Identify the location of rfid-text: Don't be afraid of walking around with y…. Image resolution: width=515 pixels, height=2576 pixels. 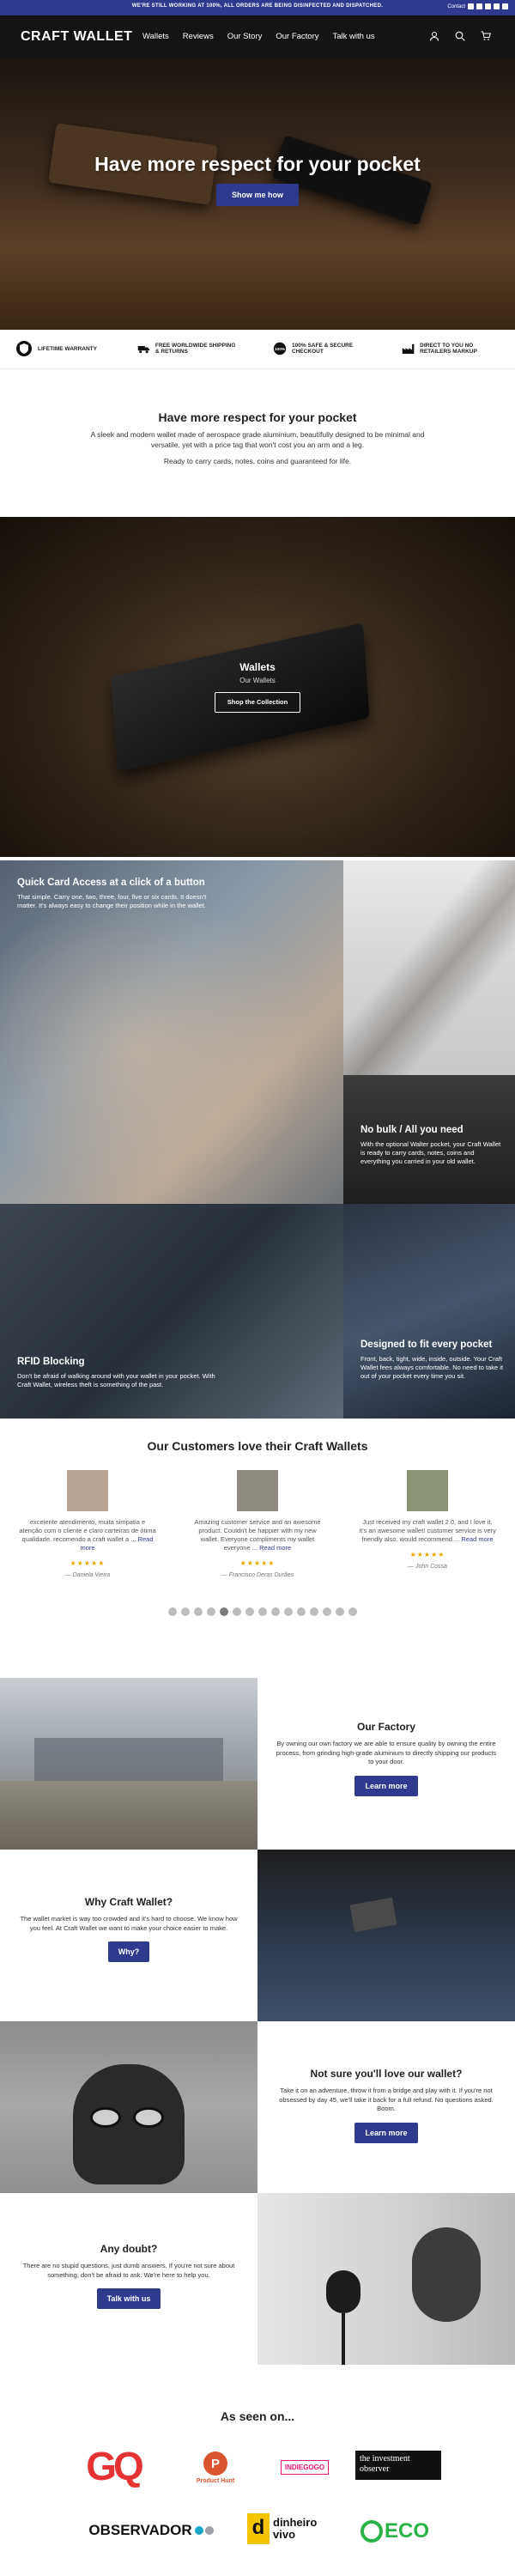
(116, 1380).